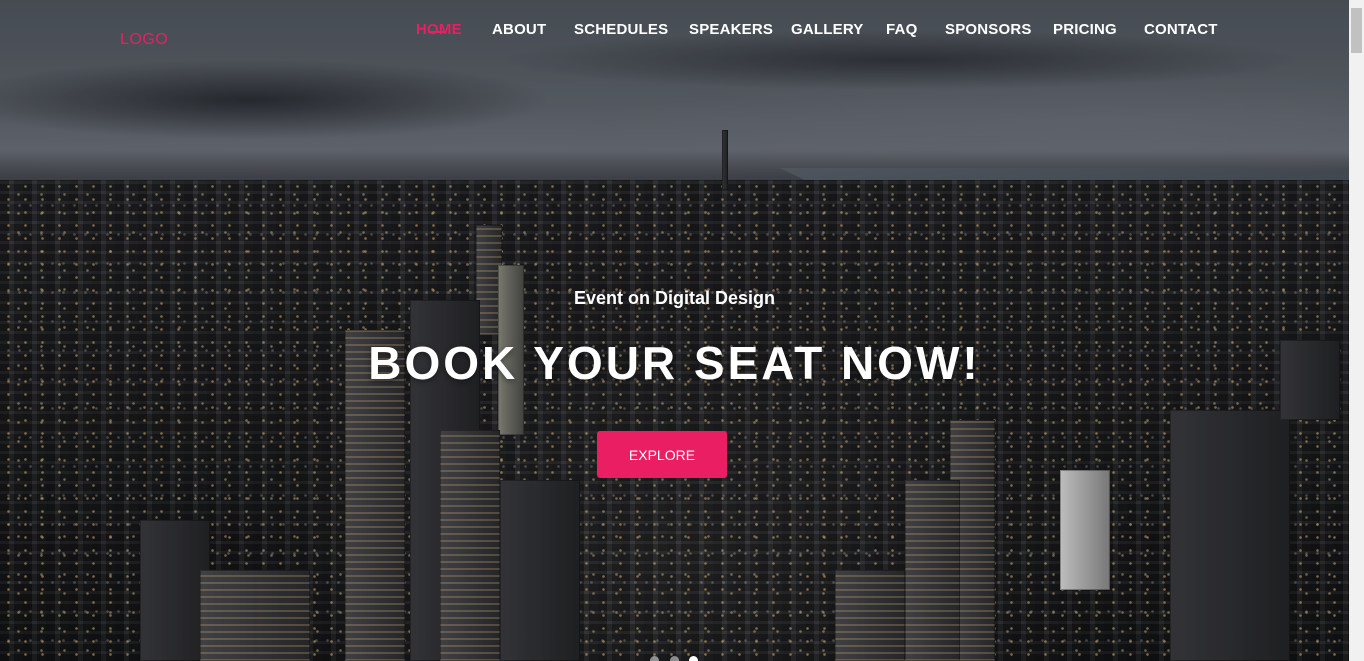  What do you see at coordinates (1181, 29) in the screenshot?
I see `nav-item-contact: CONTACT` at bounding box center [1181, 29].